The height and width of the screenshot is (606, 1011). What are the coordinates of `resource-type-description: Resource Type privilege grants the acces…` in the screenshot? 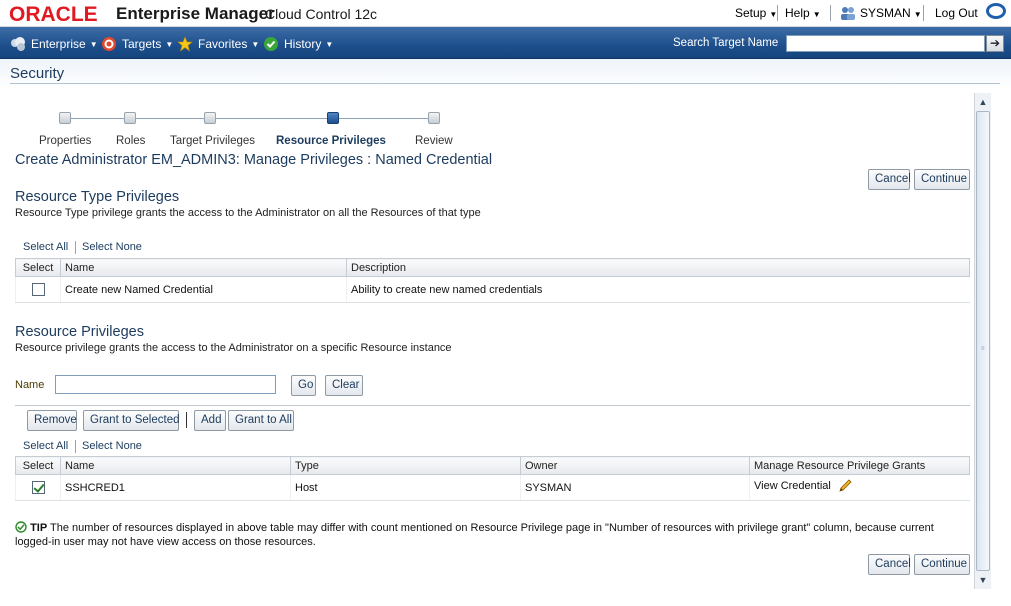 It's located at (248, 213).